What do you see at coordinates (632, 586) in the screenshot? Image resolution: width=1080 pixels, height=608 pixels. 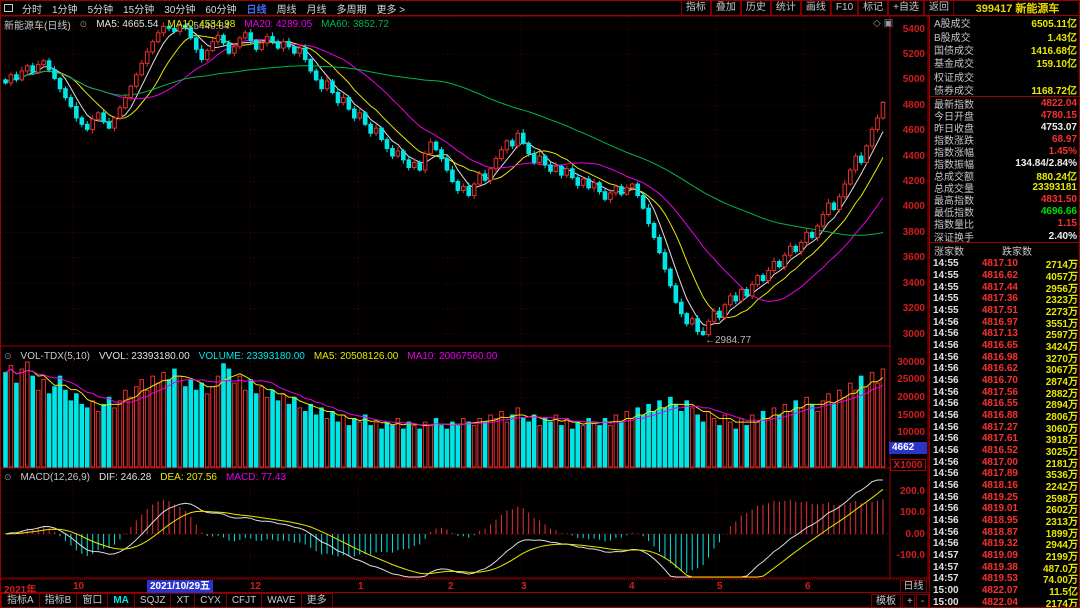 I see `date-label-4: 4` at bounding box center [632, 586].